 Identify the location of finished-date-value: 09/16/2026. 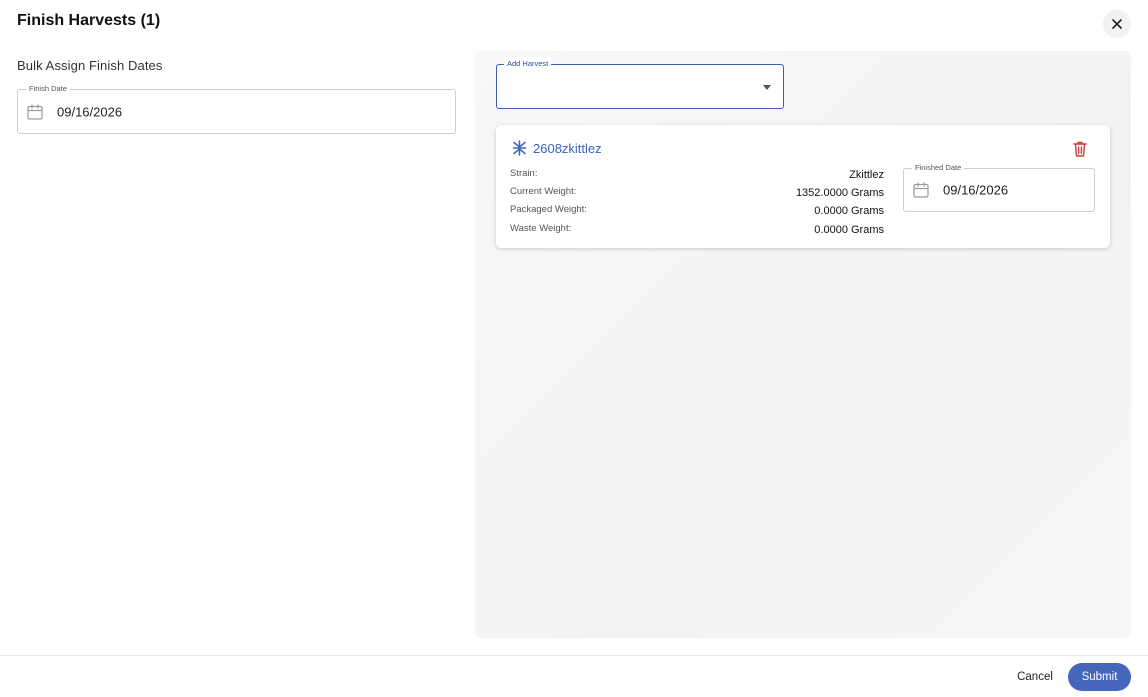
(975, 190).